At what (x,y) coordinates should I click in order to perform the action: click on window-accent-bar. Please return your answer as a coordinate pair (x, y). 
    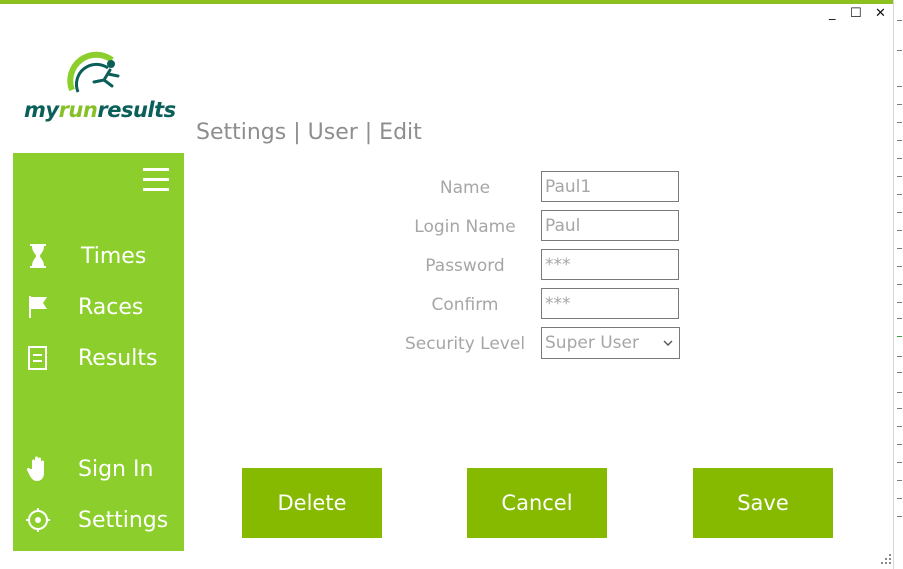
    Looking at the image, I should click on (451, 2).